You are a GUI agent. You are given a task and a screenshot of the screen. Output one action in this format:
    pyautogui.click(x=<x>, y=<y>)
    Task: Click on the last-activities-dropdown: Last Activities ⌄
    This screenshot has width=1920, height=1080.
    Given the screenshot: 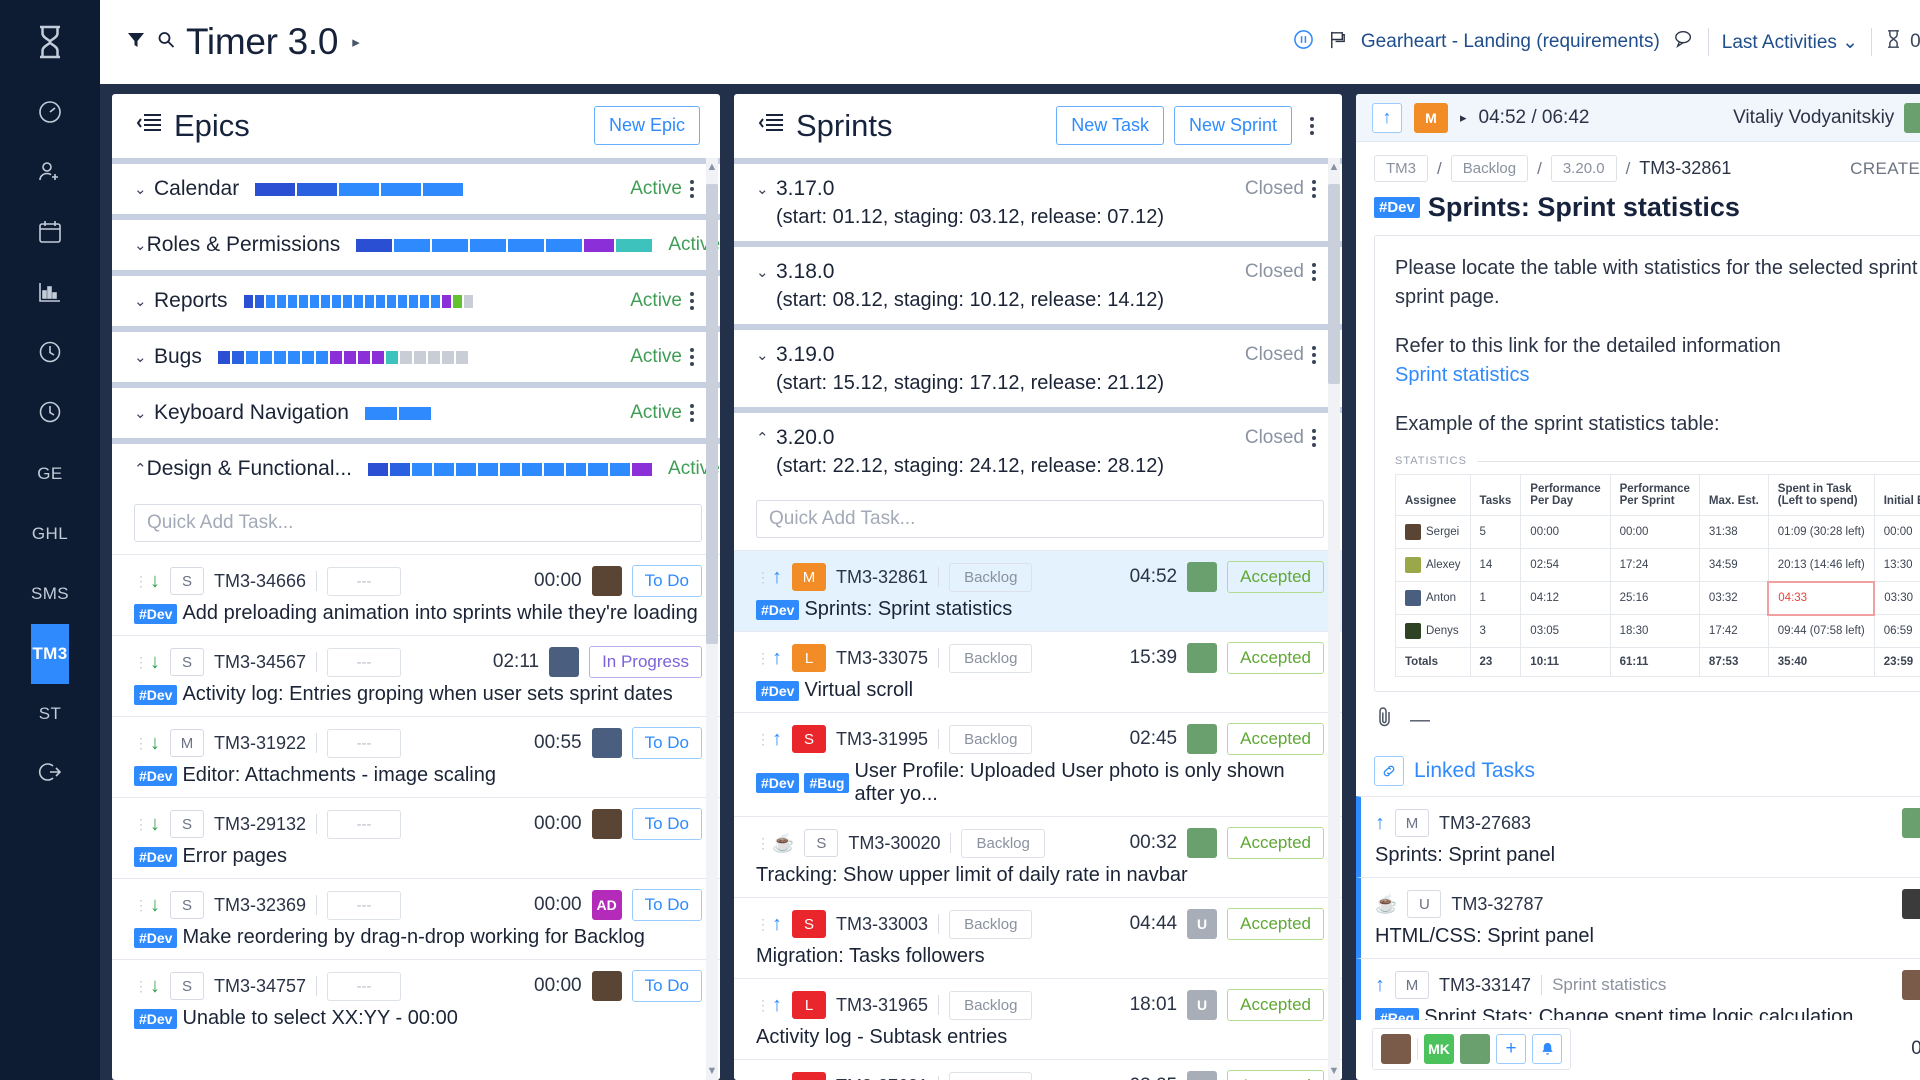 What is the action you would take?
    pyautogui.click(x=1790, y=42)
    